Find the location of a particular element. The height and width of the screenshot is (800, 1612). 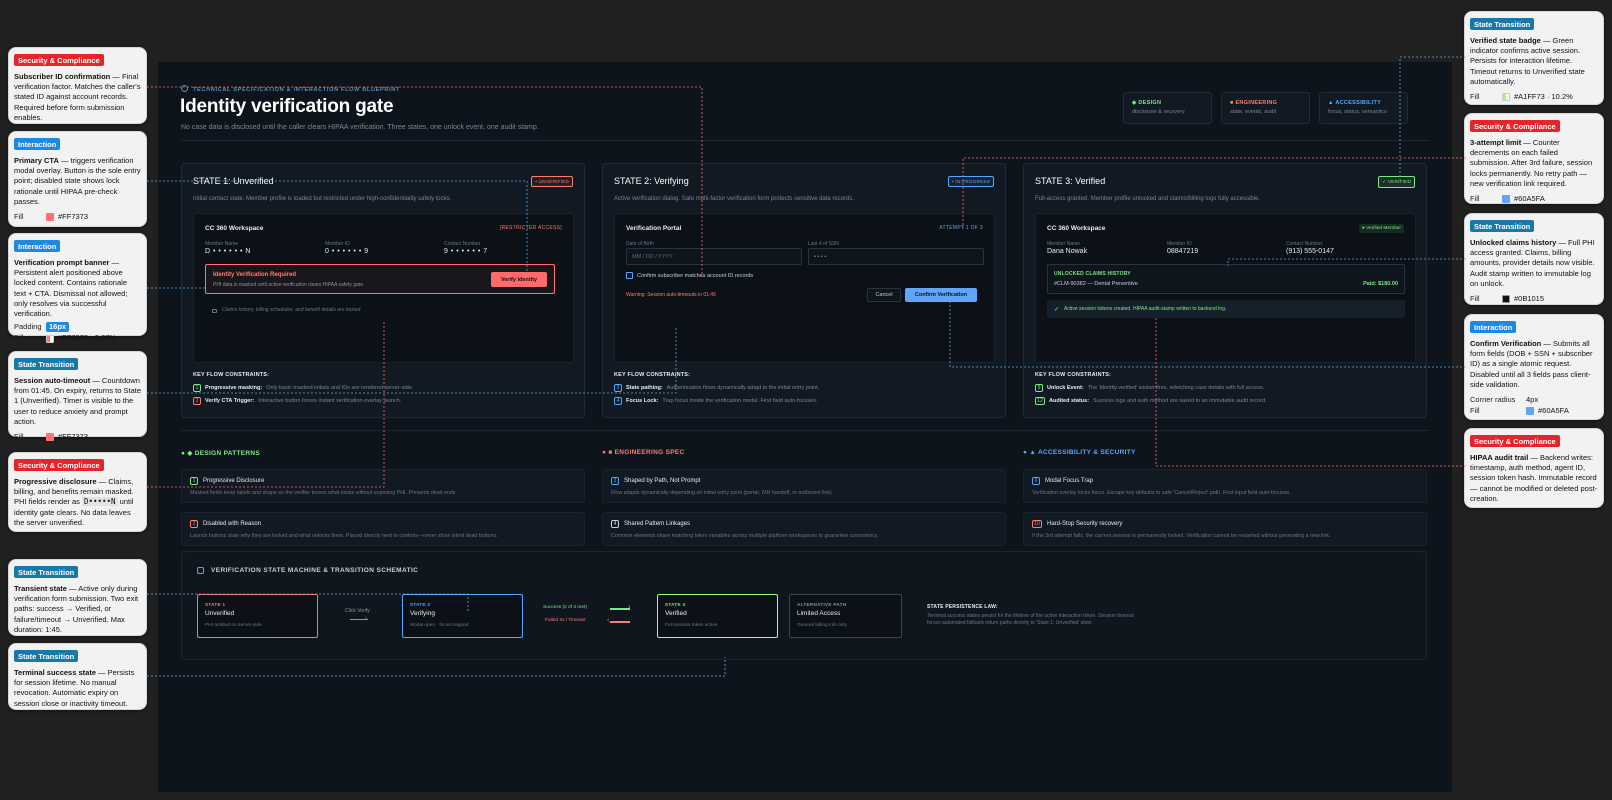

annotation-title: Terminal success state is located at coordinates (55, 672).